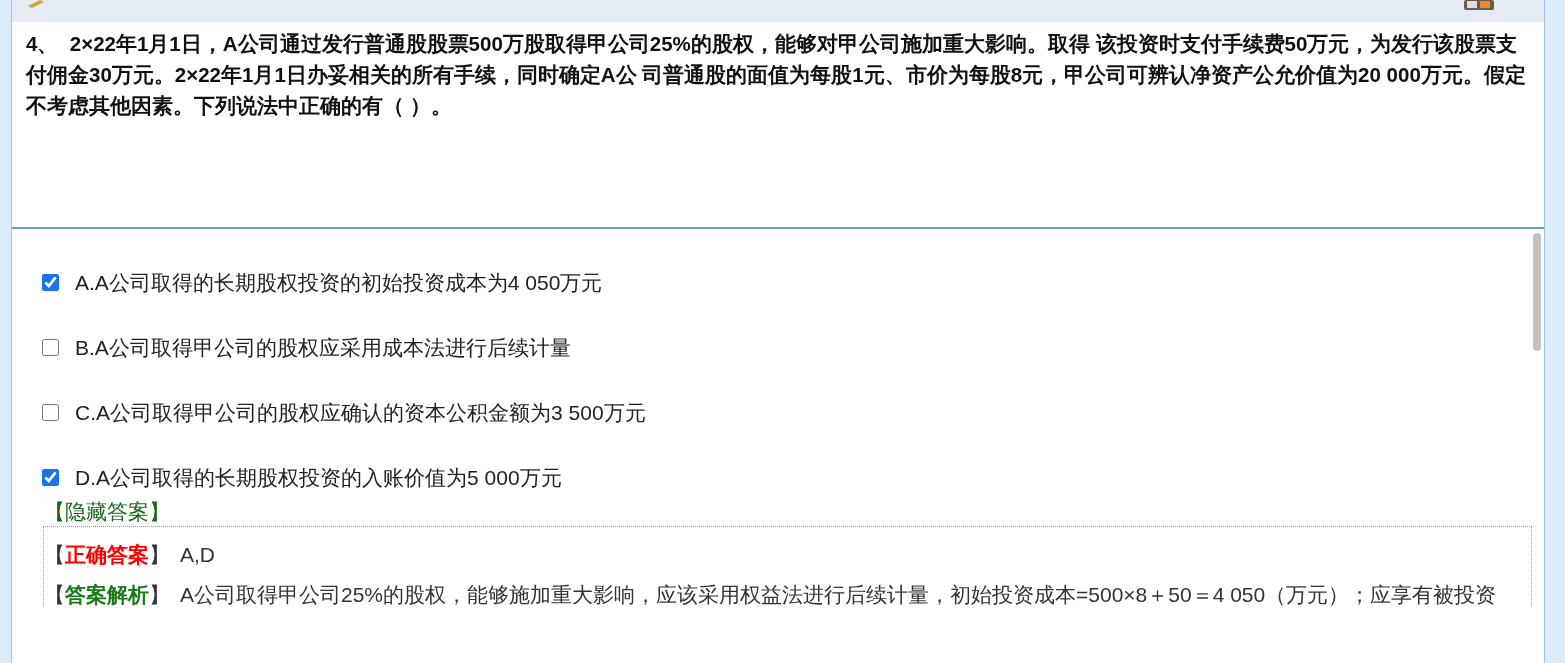  I want to click on answer-heading: 【正确答案】, so click(107, 555).